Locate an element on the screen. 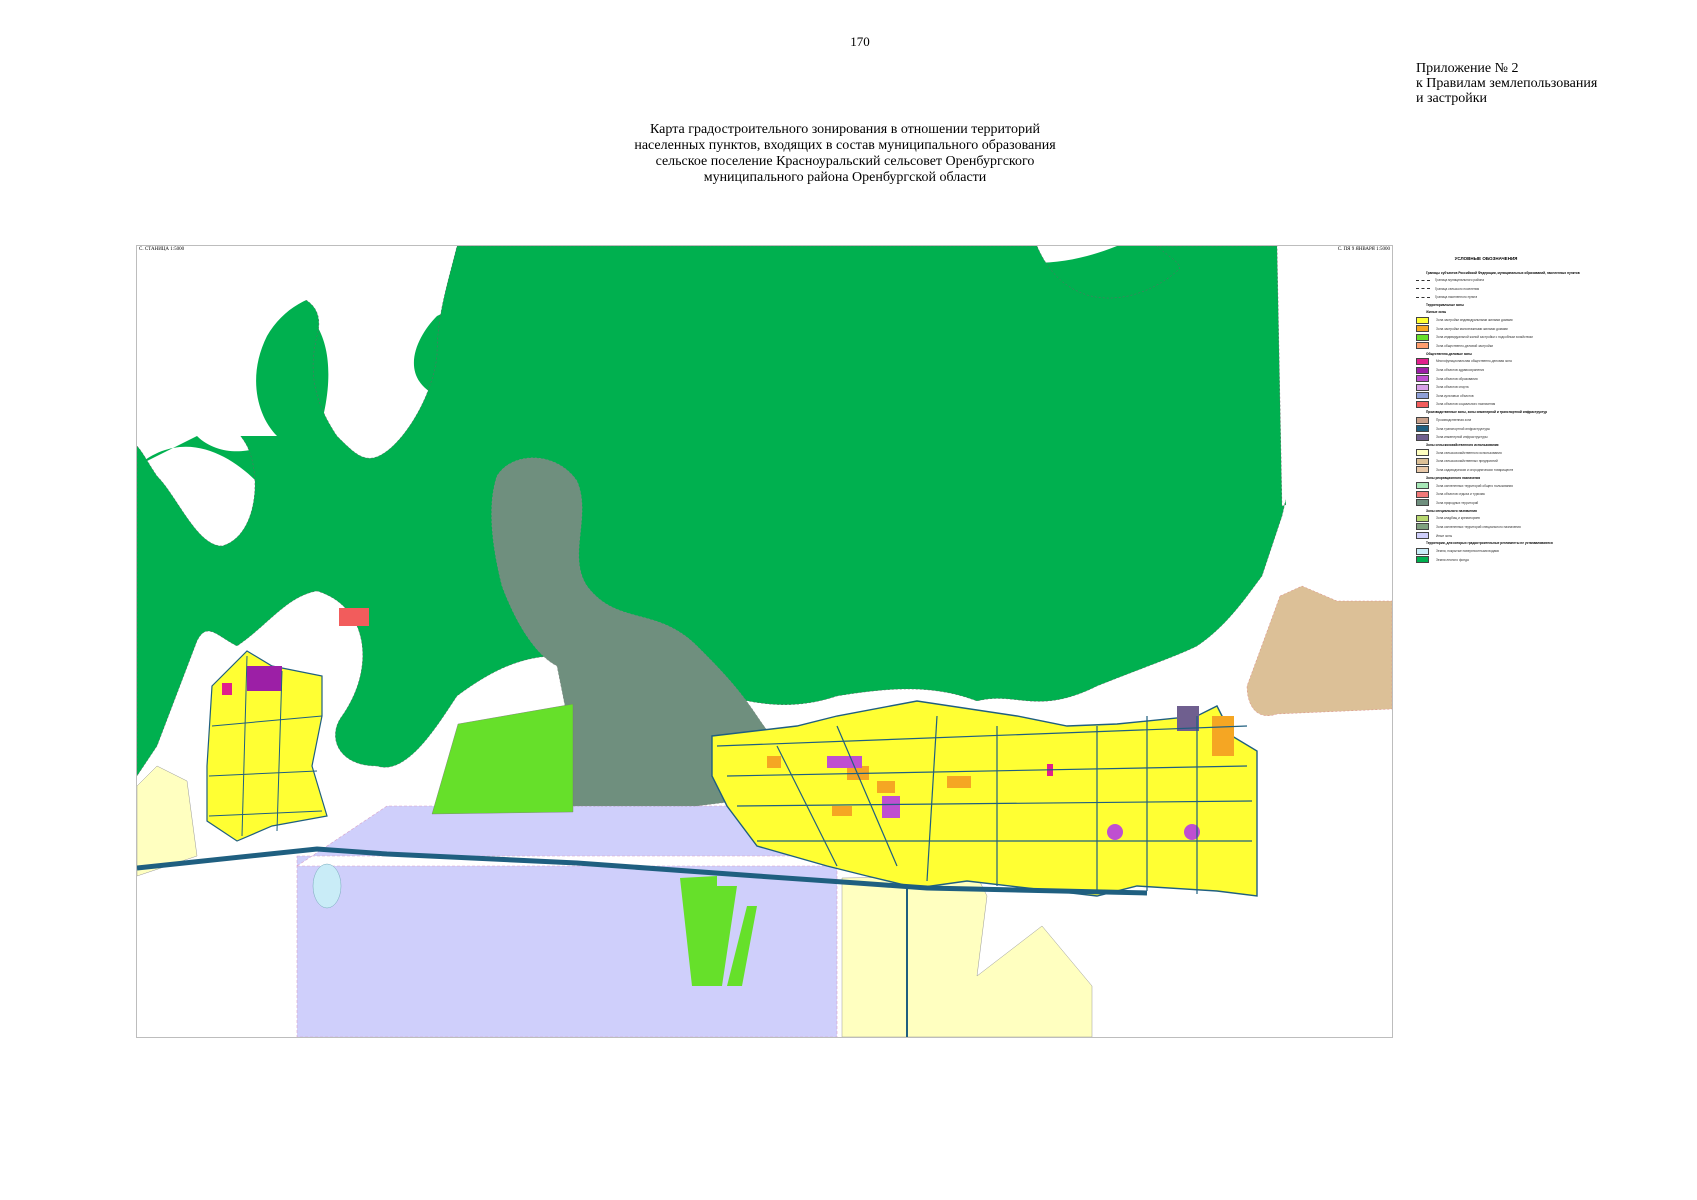  legend-row: Иные зоны is located at coordinates (1516, 535).